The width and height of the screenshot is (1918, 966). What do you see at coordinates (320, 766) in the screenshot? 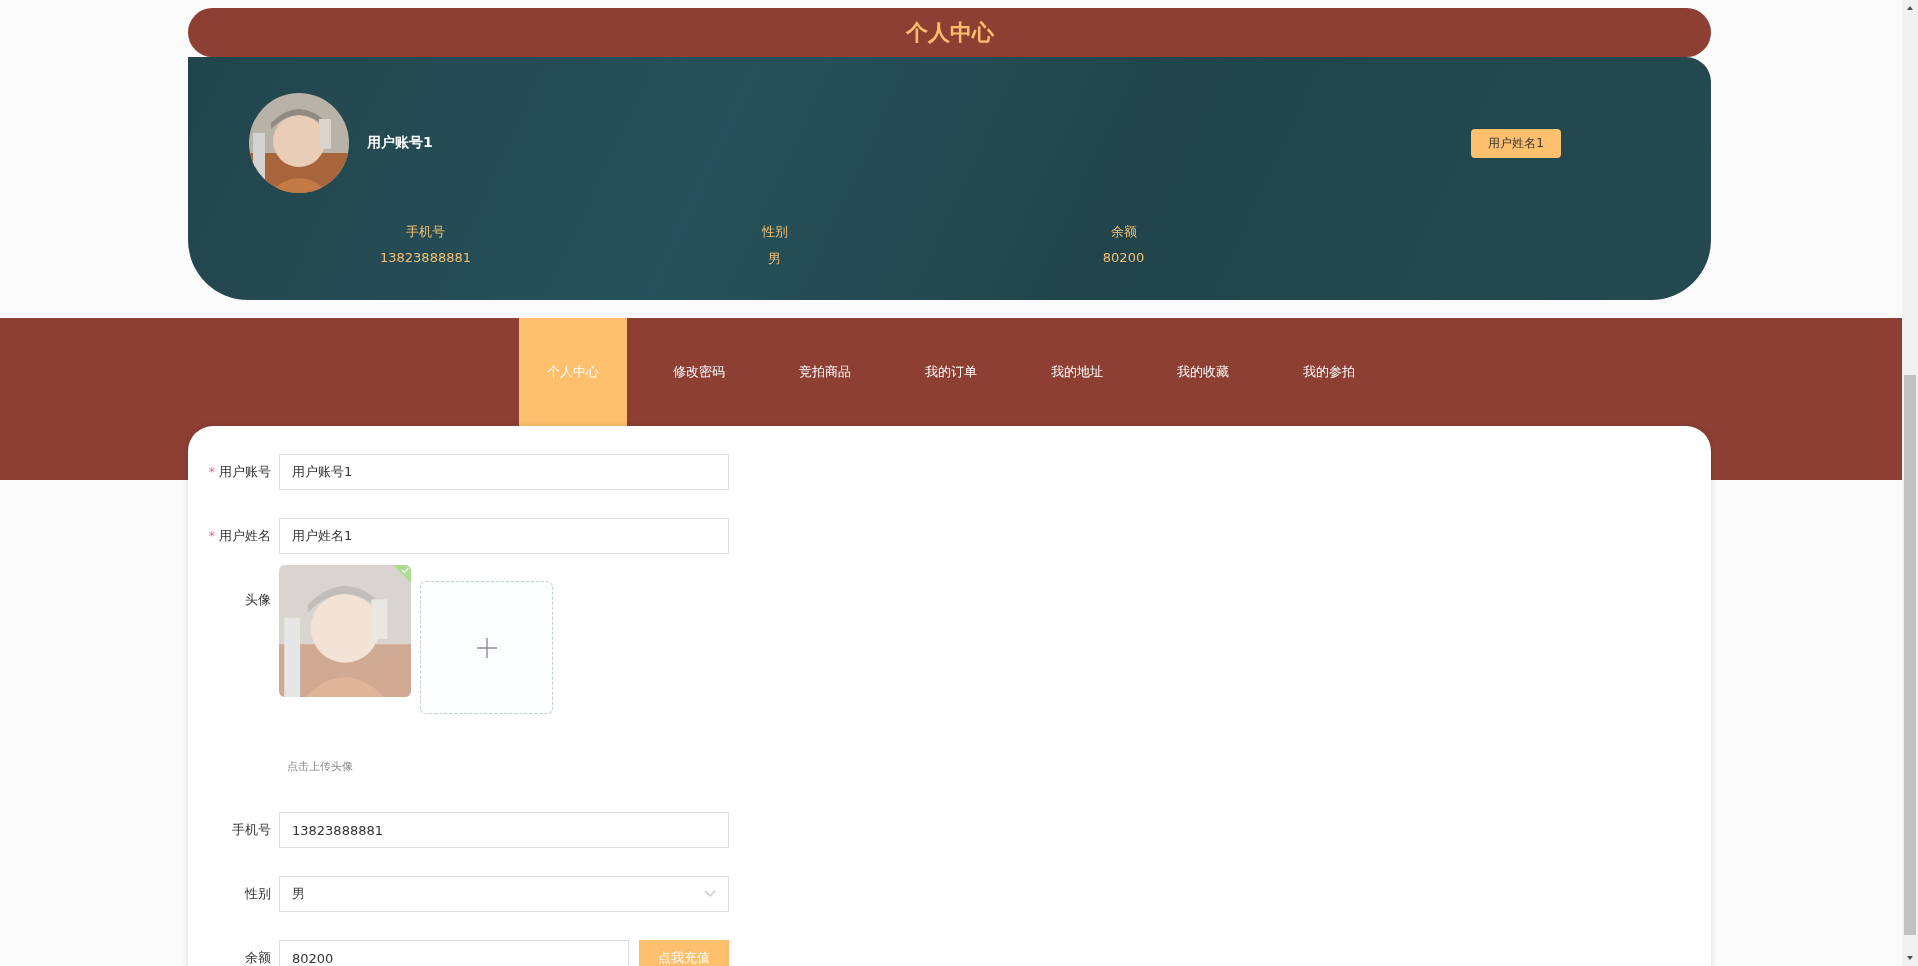
I see `upload-hint: 点击上传头像` at bounding box center [320, 766].